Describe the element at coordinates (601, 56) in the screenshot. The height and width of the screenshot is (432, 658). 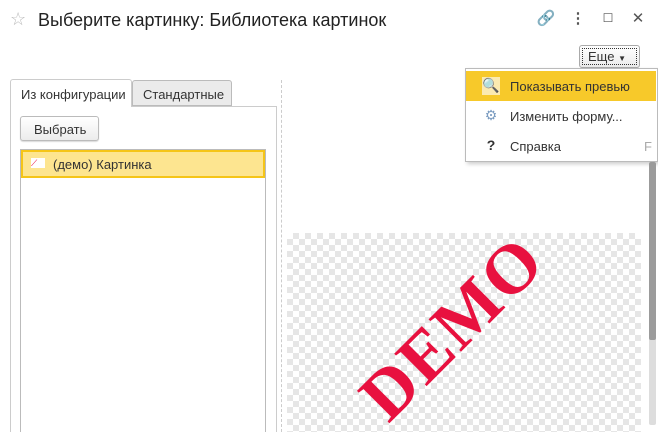
I see `more-button-label: Еще` at that location.